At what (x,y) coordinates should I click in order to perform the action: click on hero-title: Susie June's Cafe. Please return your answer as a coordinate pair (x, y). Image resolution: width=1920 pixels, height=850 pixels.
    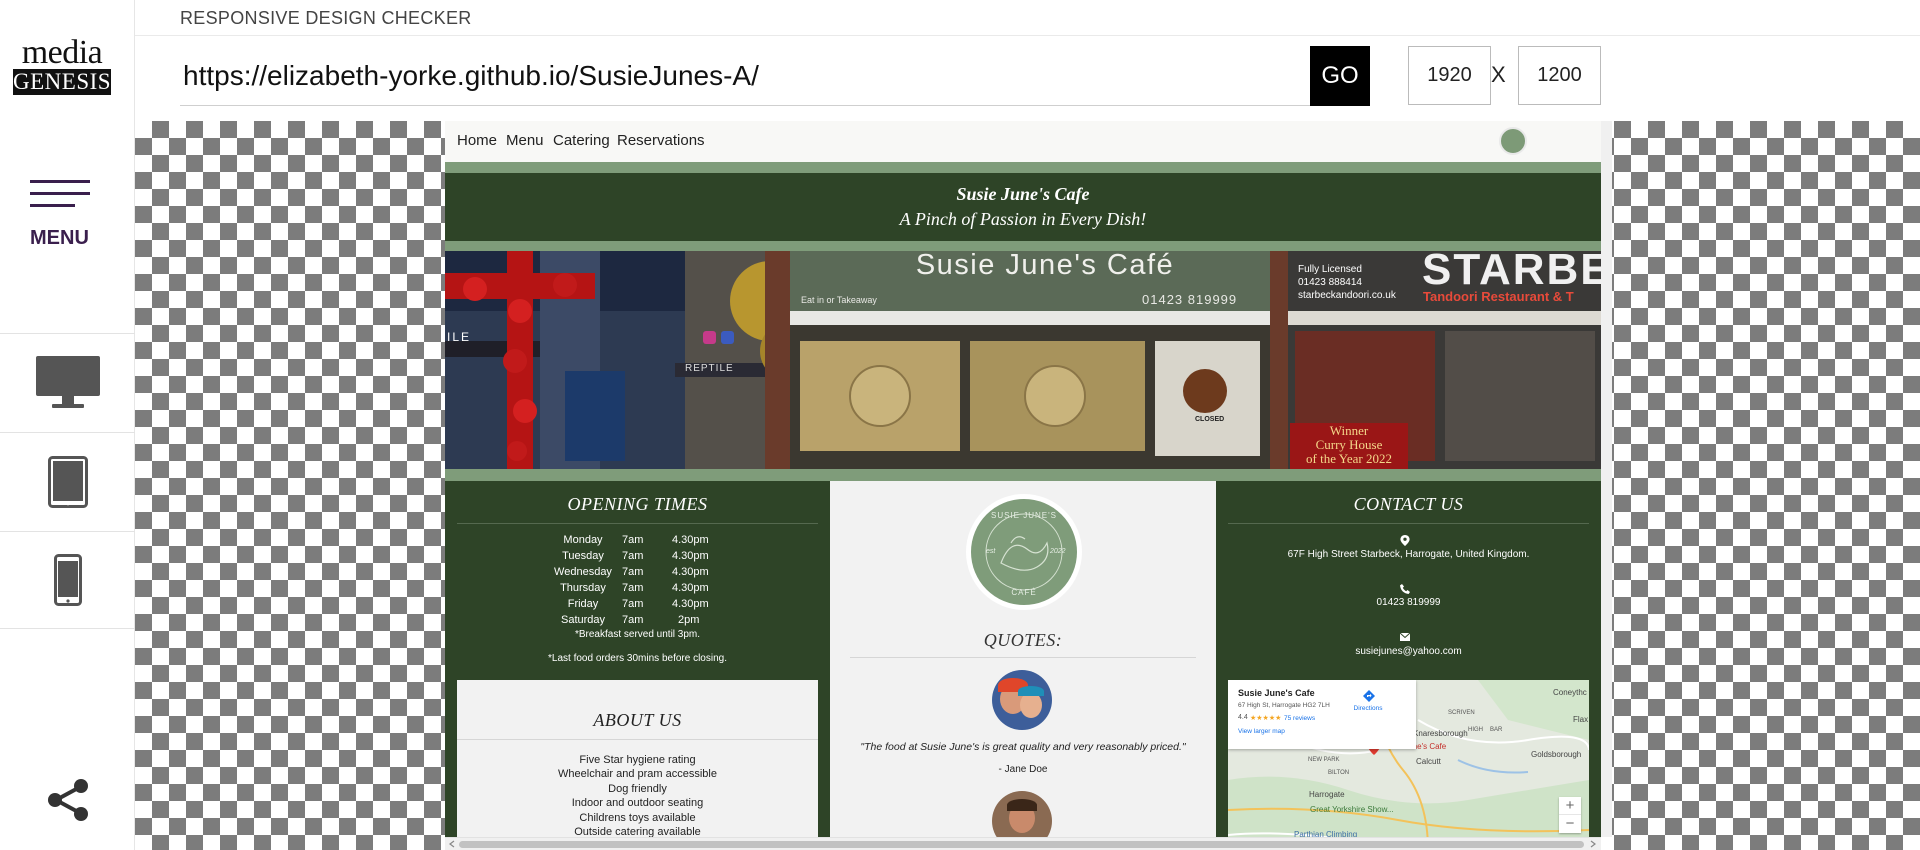
    Looking at the image, I should click on (1023, 194).